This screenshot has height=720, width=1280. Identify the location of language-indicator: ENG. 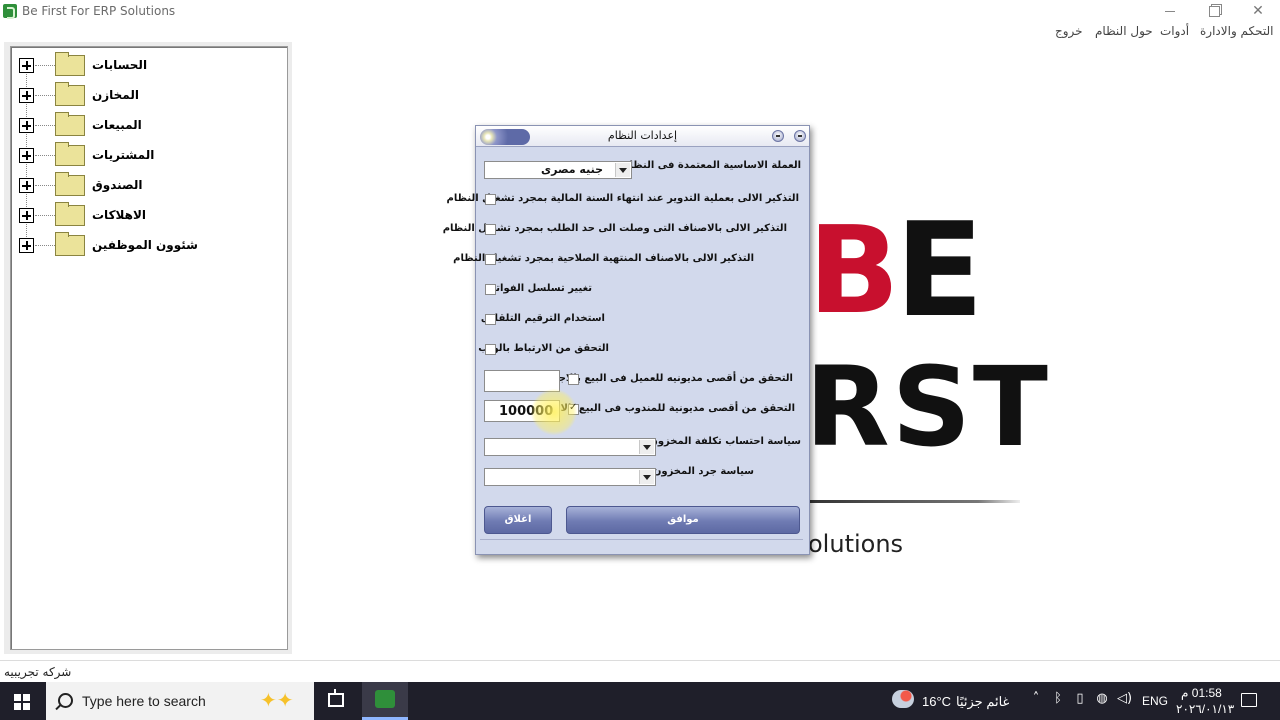
(1155, 701).